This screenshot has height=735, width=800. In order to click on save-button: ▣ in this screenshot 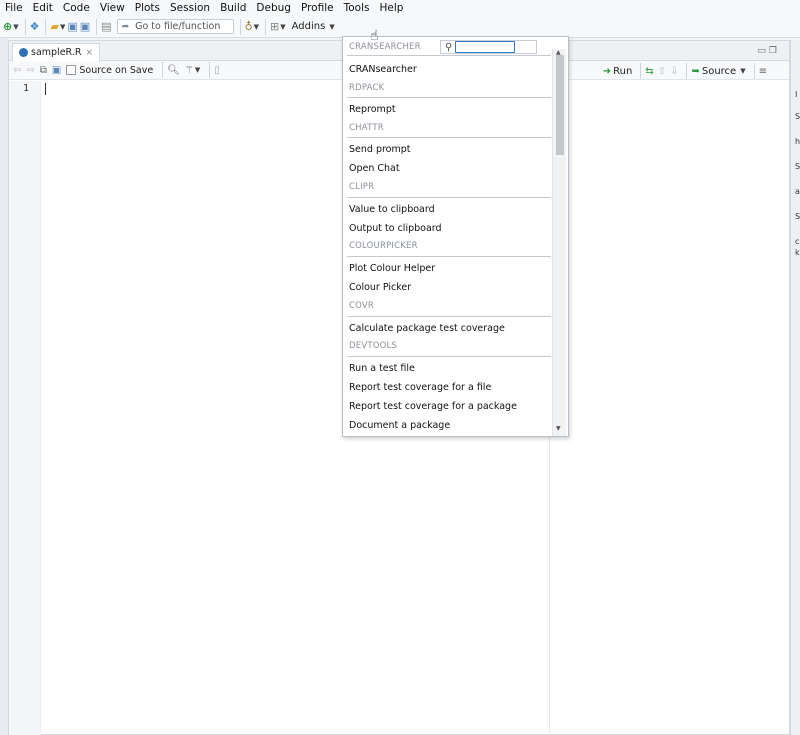, I will do `click(72, 27)`.